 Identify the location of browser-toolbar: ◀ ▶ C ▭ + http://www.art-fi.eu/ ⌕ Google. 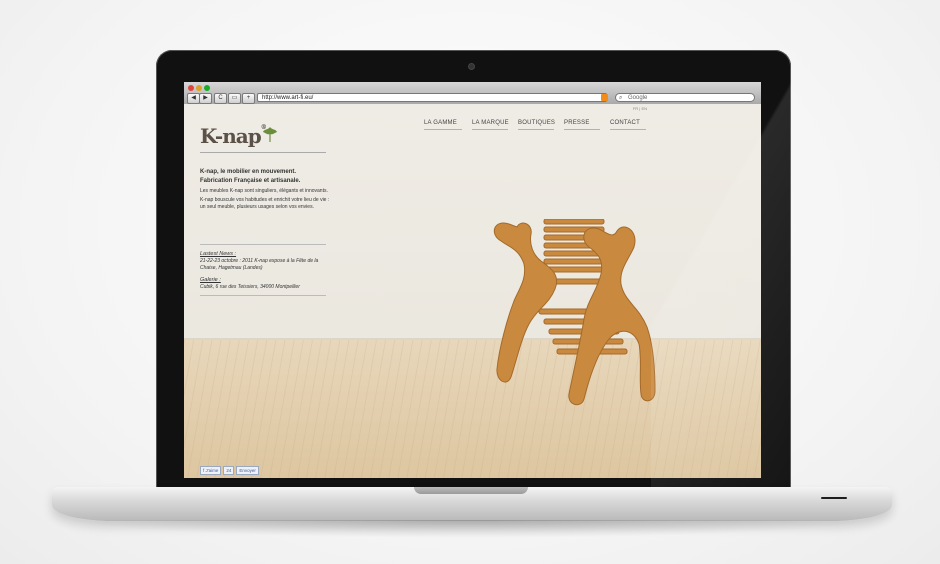
(472, 93).